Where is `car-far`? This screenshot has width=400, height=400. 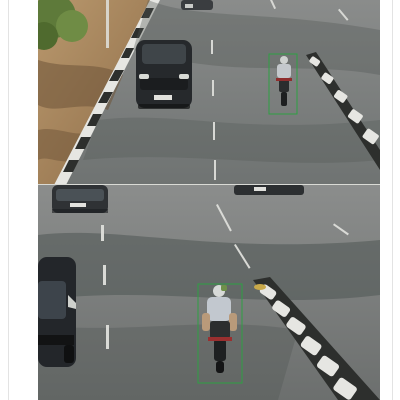 car-far is located at coordinates (197, 5).